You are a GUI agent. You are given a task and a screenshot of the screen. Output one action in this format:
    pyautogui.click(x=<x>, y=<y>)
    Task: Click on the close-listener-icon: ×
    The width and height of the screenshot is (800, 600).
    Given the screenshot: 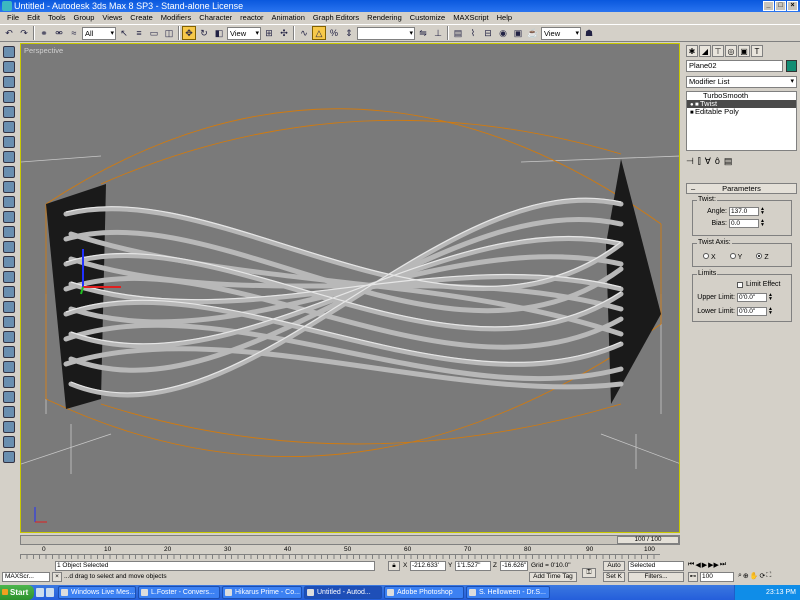 What is the action you would take?
    pyautogui.click(x=57, y=577)
    